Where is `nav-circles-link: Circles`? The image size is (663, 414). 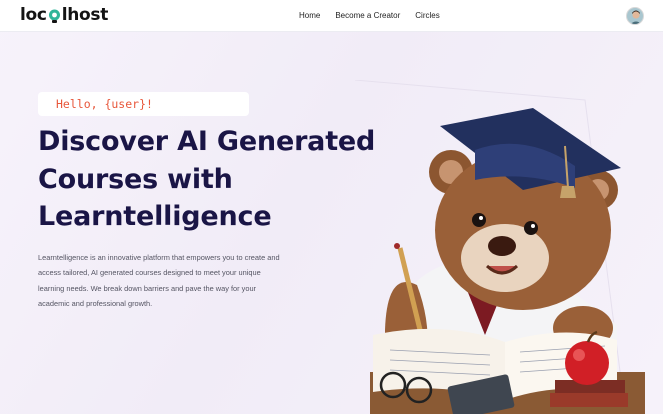
nav-circles-link: Circles is located at coordinates (427, 15).